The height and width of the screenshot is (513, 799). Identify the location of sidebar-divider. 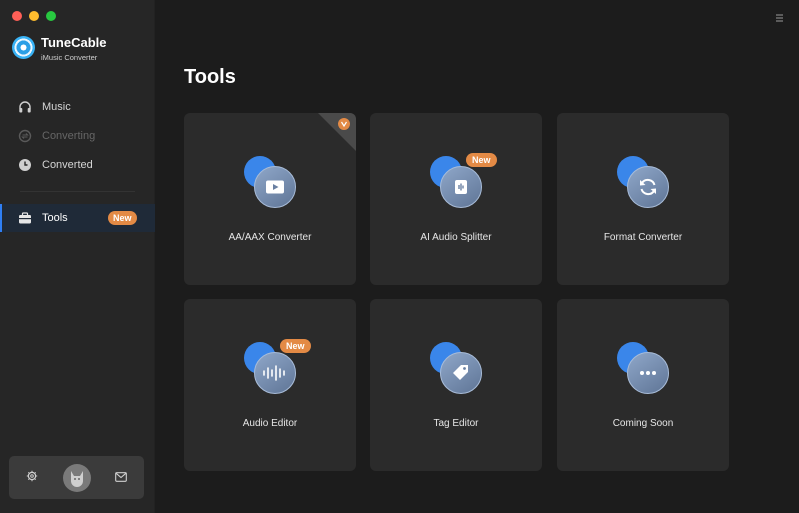
(77, 191).